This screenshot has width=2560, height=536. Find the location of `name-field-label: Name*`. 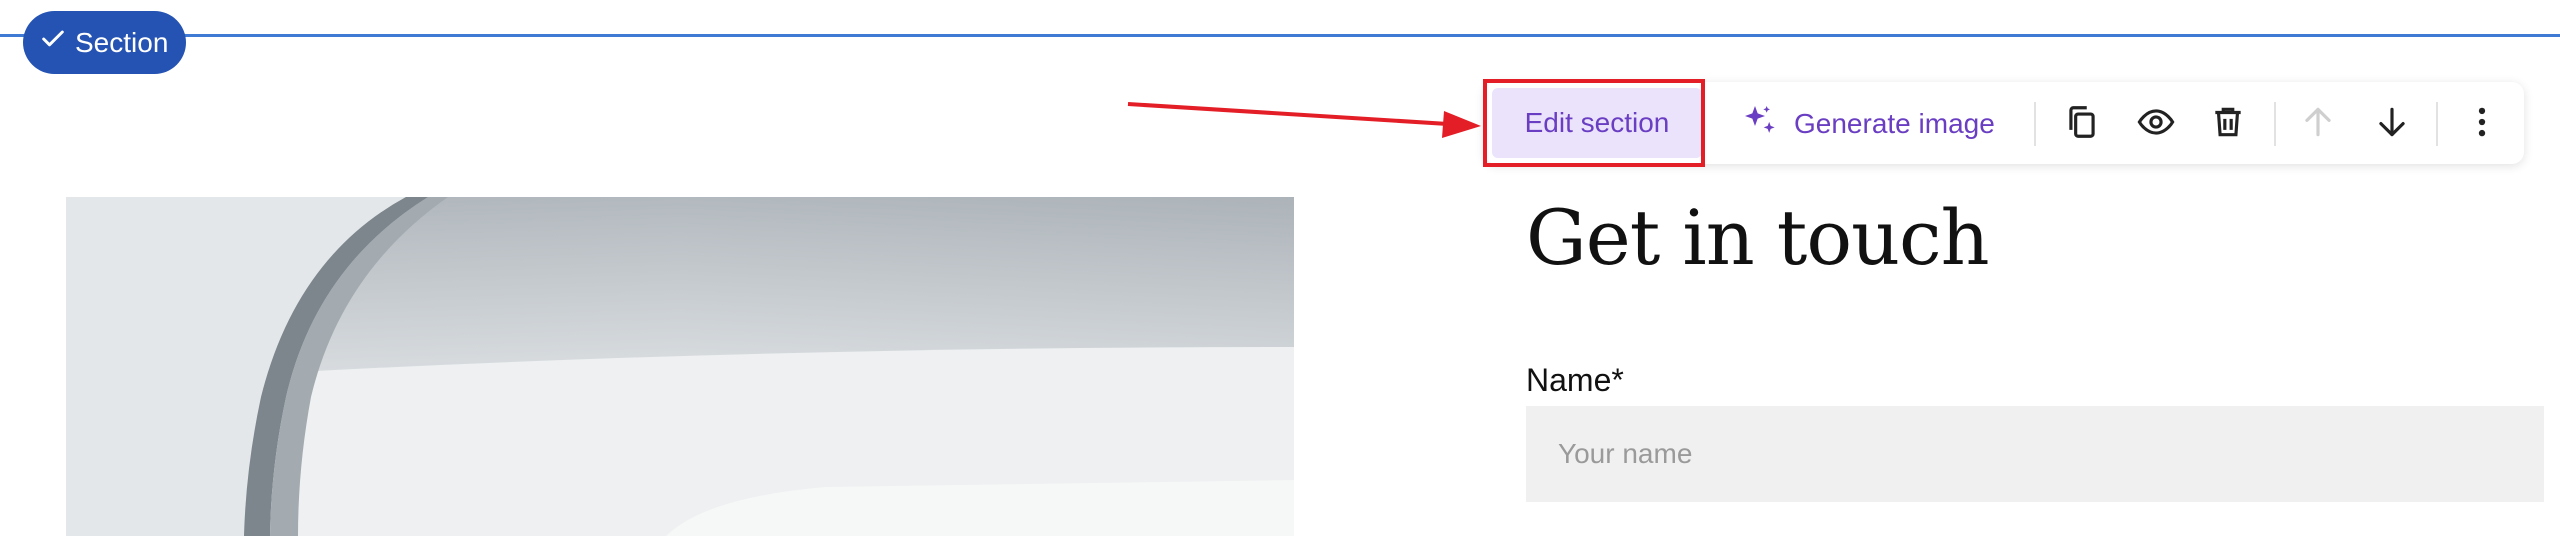

name-field-label: Name* is located at coordinates (1575, 380).